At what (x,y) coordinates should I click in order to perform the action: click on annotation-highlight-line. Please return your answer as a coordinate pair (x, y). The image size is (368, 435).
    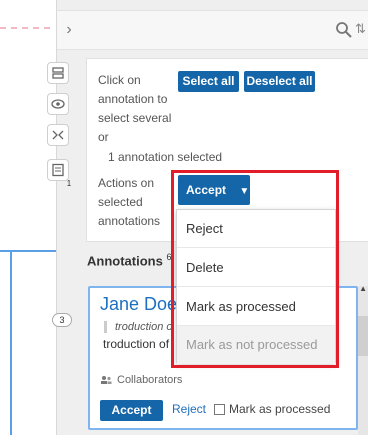
    Looking at the image, I should click on (11, 342).